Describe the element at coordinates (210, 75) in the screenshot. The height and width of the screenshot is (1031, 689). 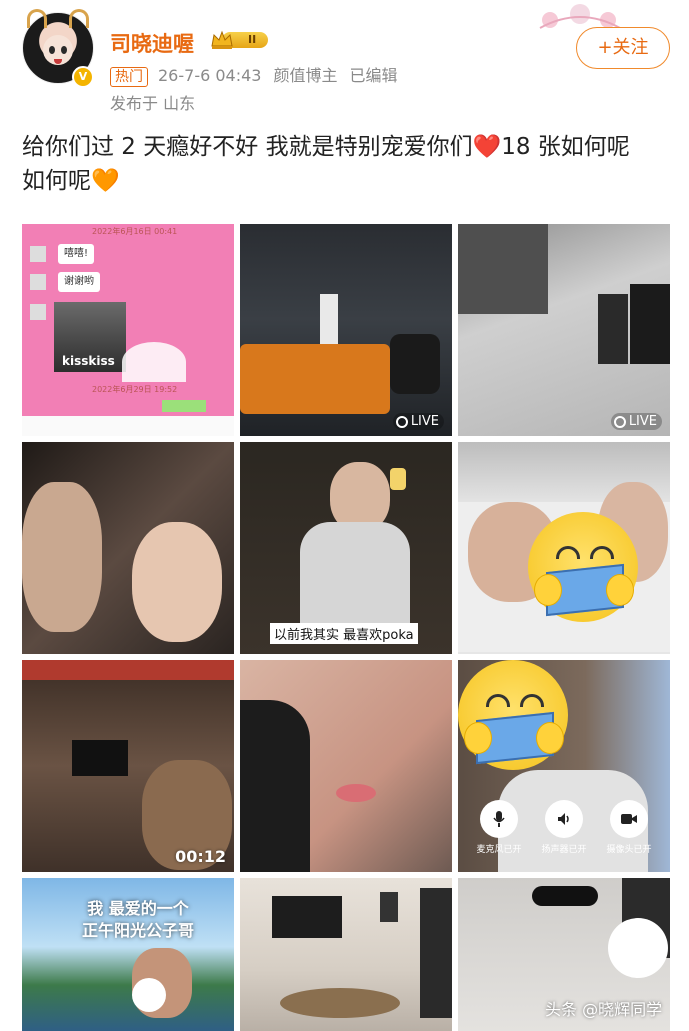
I see `post-datetime: 26-7-6 04:43` at that location.